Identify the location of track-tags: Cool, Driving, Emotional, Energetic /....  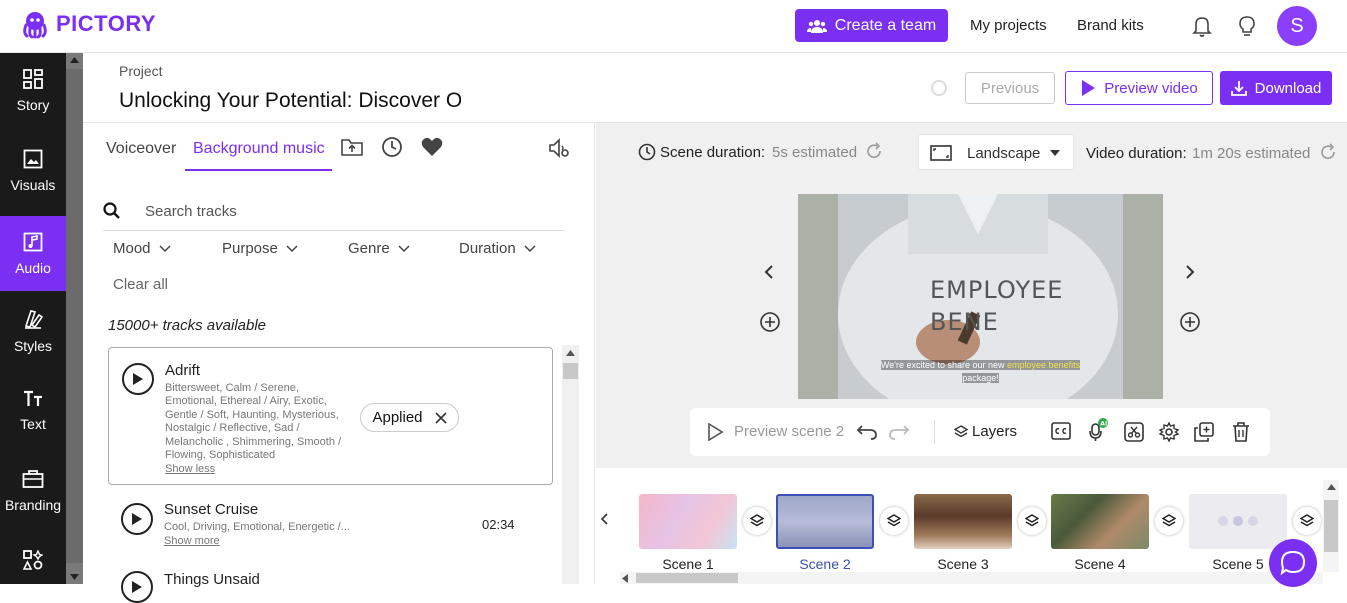
(257, 527).